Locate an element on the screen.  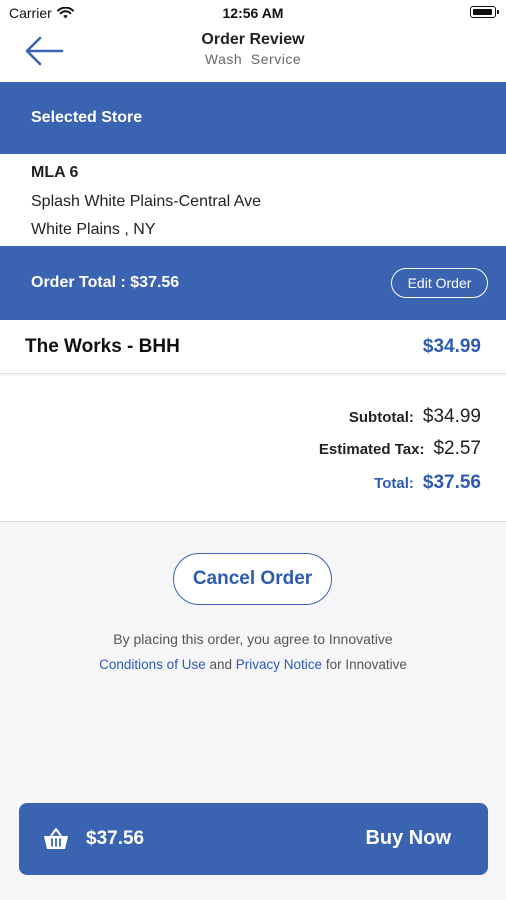
subtotal-value: $34.99 is located at coordinates (451, 416).